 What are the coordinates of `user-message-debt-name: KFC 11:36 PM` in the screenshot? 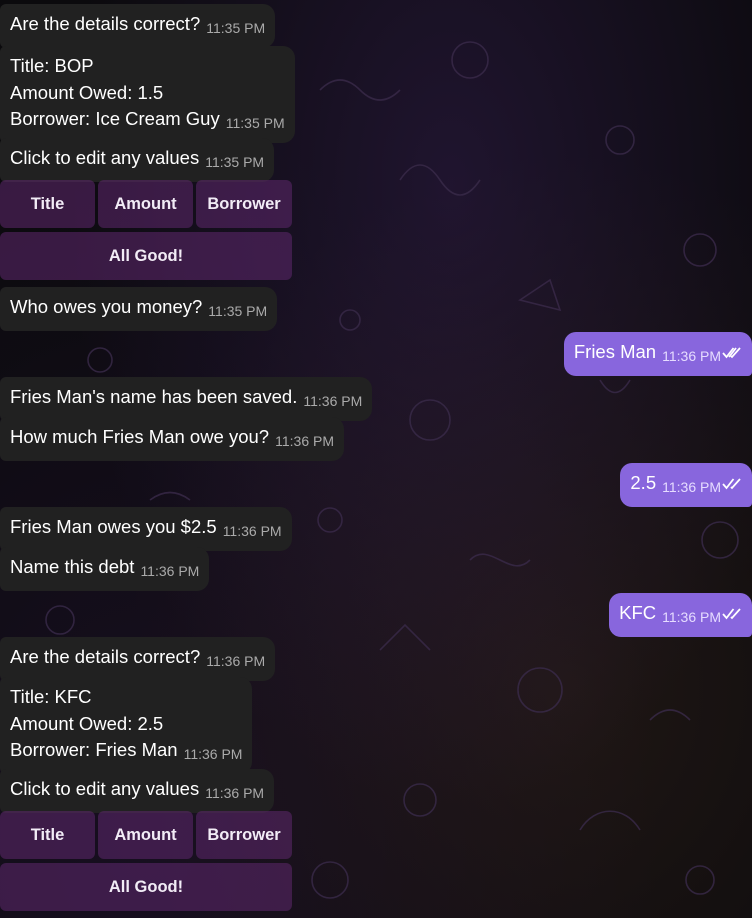 It's located at (680, 615).